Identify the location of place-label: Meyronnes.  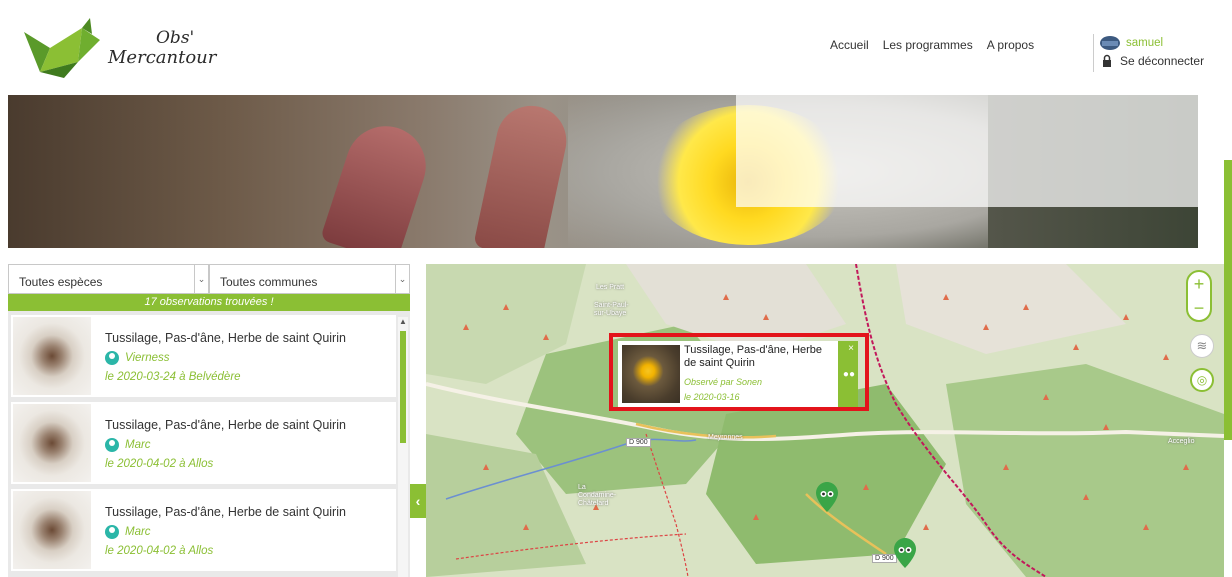
(725, 437).